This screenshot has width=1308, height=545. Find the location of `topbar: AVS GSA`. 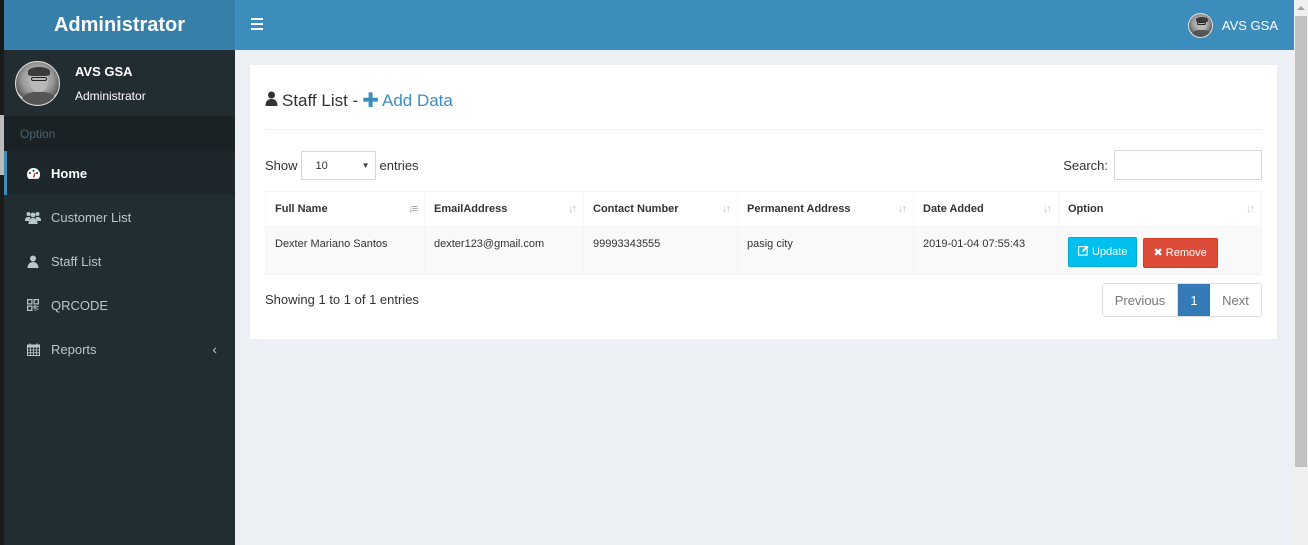

topbar: AVS GSA is located at coordinates (764, 25).